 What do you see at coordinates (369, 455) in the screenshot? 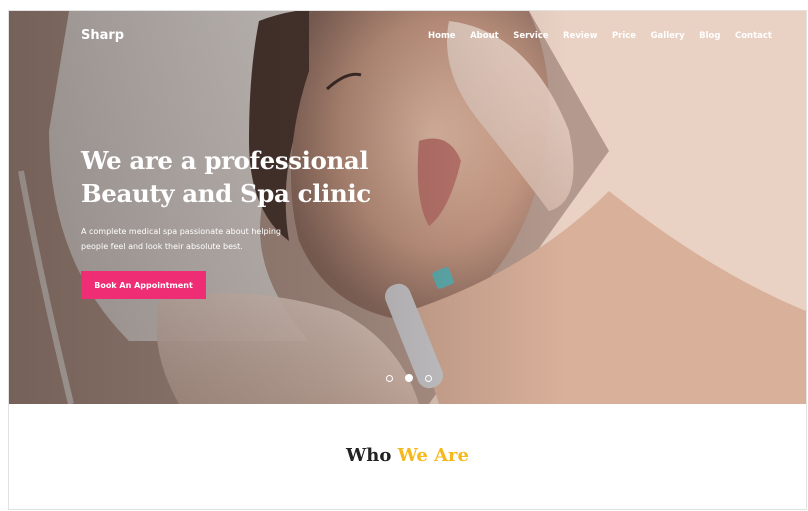
I see `who-we-are-title-part1: Who` at bounding box center [369, 455].